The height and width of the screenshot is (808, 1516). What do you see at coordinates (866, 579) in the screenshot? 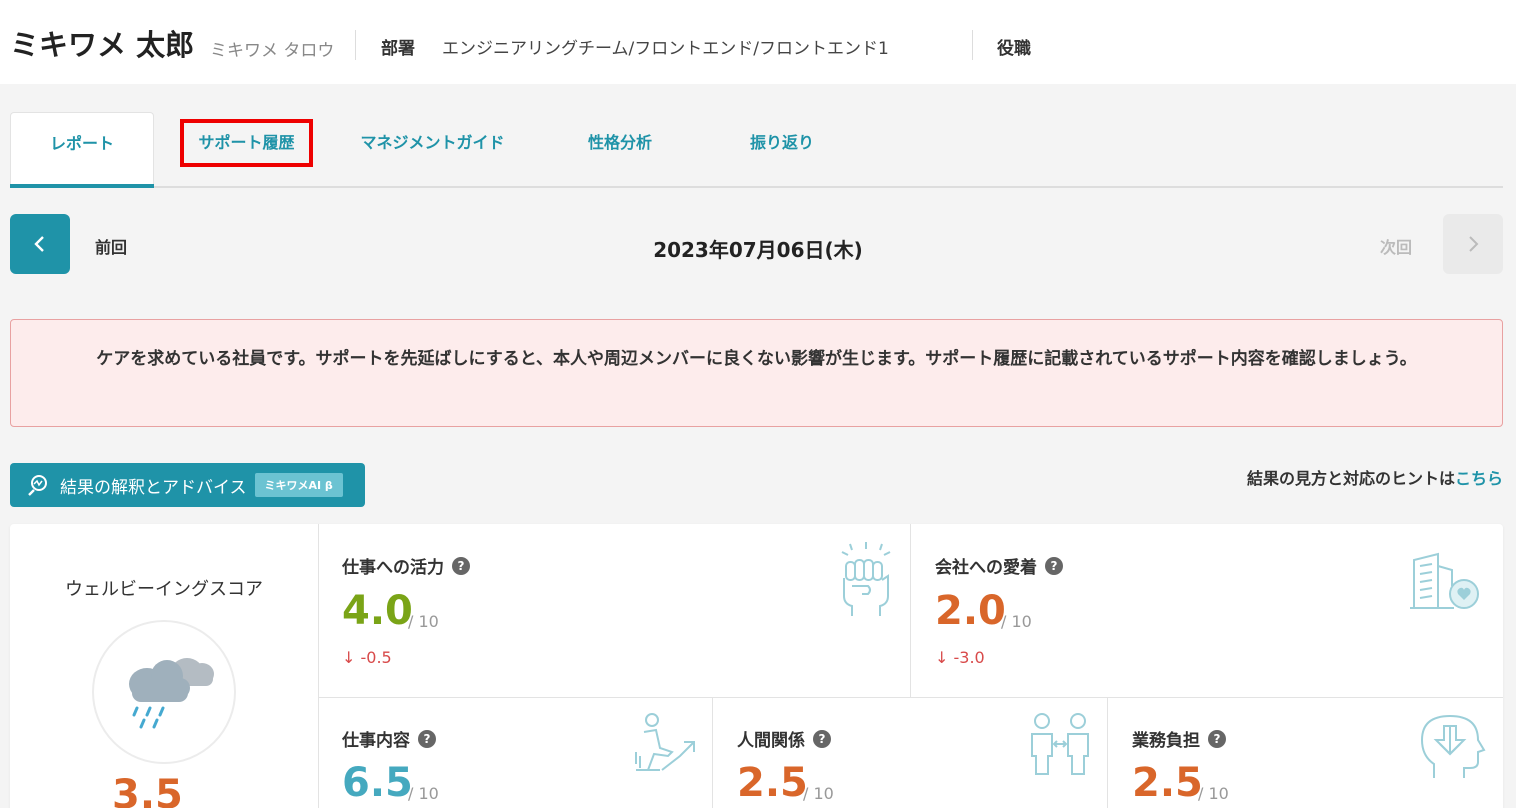
I see `fist-icon` at bounding box center [866, 579].